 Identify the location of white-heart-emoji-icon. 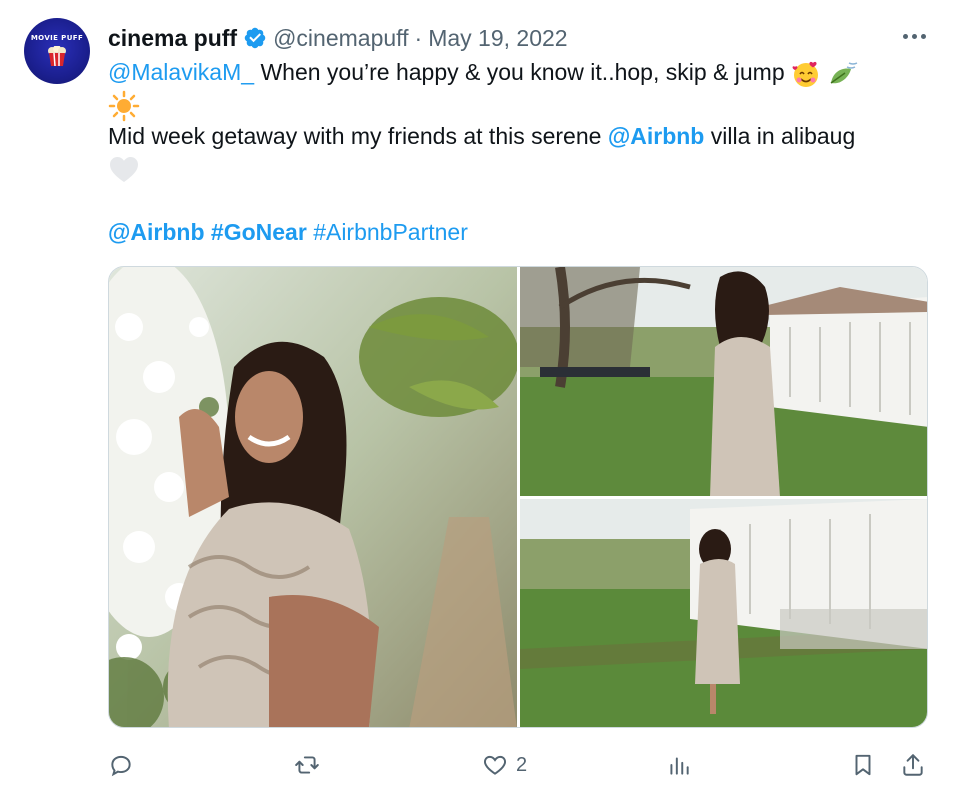
(124, 169).